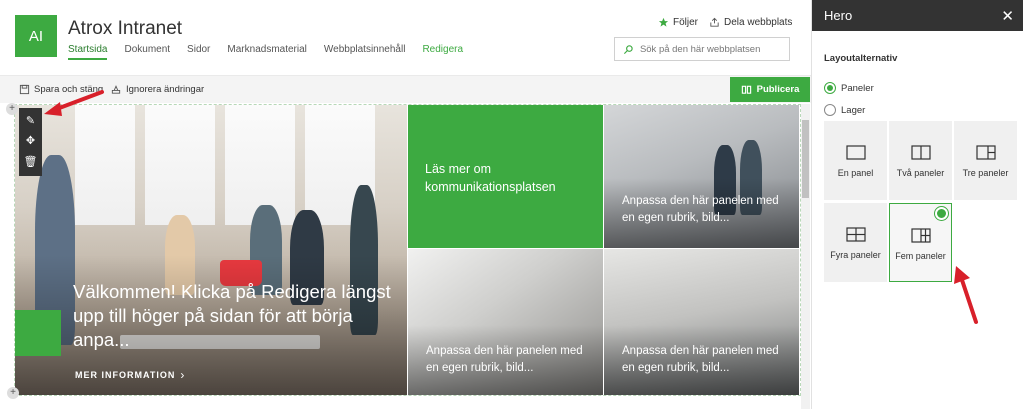  I want to click on layout-option-one-panel: En panel, so click(855, 160).